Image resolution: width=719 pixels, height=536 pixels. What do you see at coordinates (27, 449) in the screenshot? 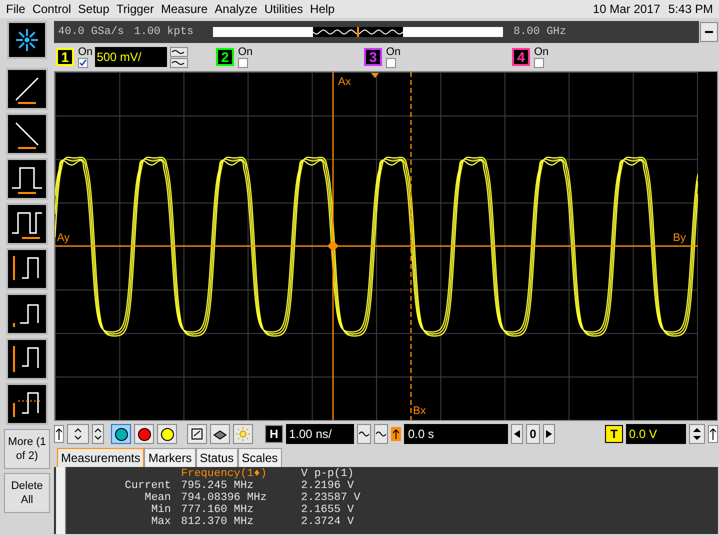
I see `more-button: More (1 of 2)` at bounding box center [27, 449].